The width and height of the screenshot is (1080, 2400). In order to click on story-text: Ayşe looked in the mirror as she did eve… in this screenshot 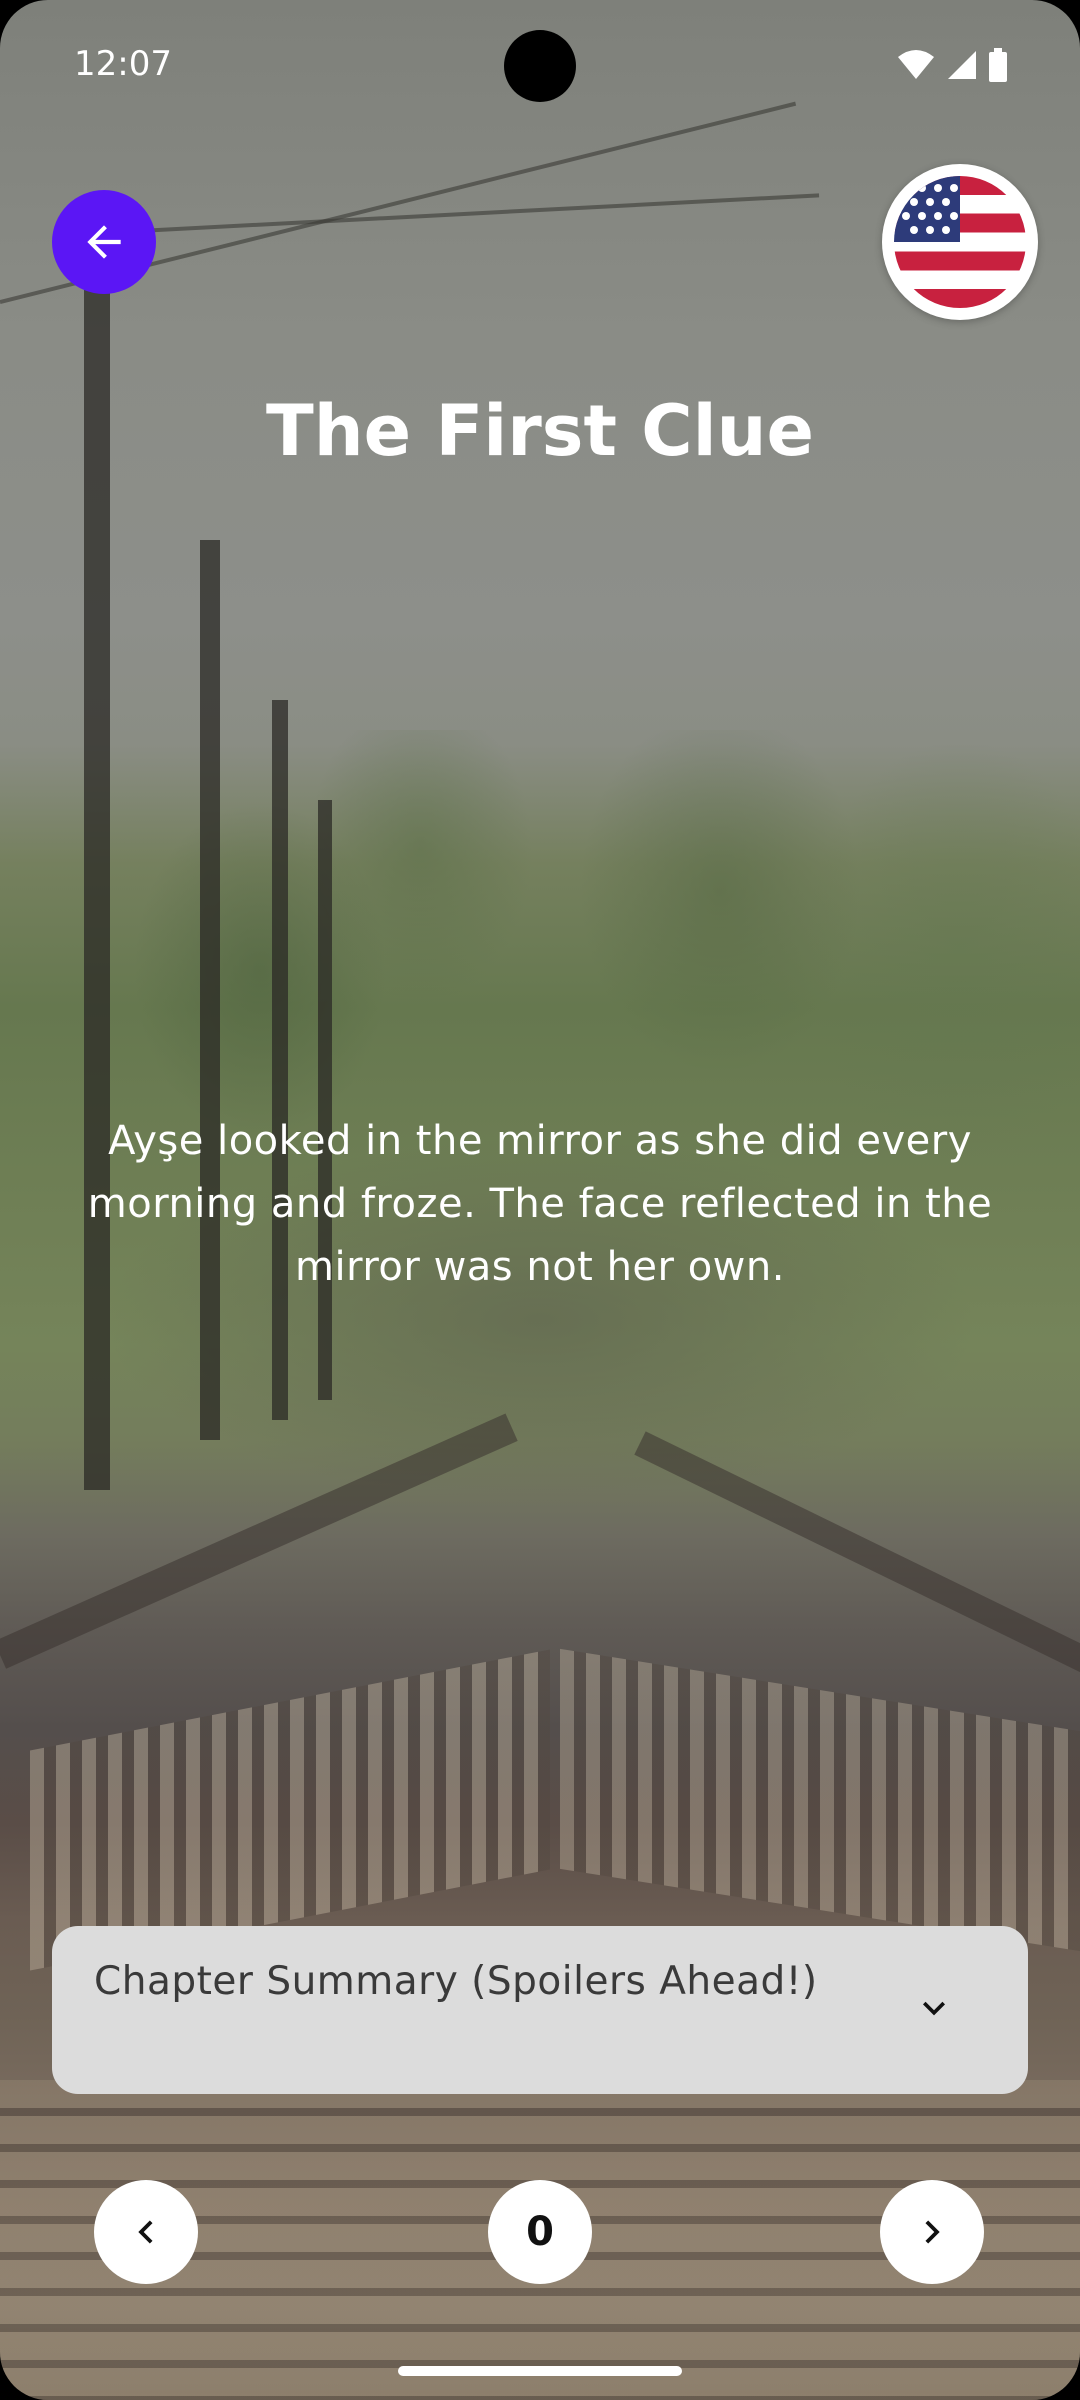, I will do `click(540, 1204)`.